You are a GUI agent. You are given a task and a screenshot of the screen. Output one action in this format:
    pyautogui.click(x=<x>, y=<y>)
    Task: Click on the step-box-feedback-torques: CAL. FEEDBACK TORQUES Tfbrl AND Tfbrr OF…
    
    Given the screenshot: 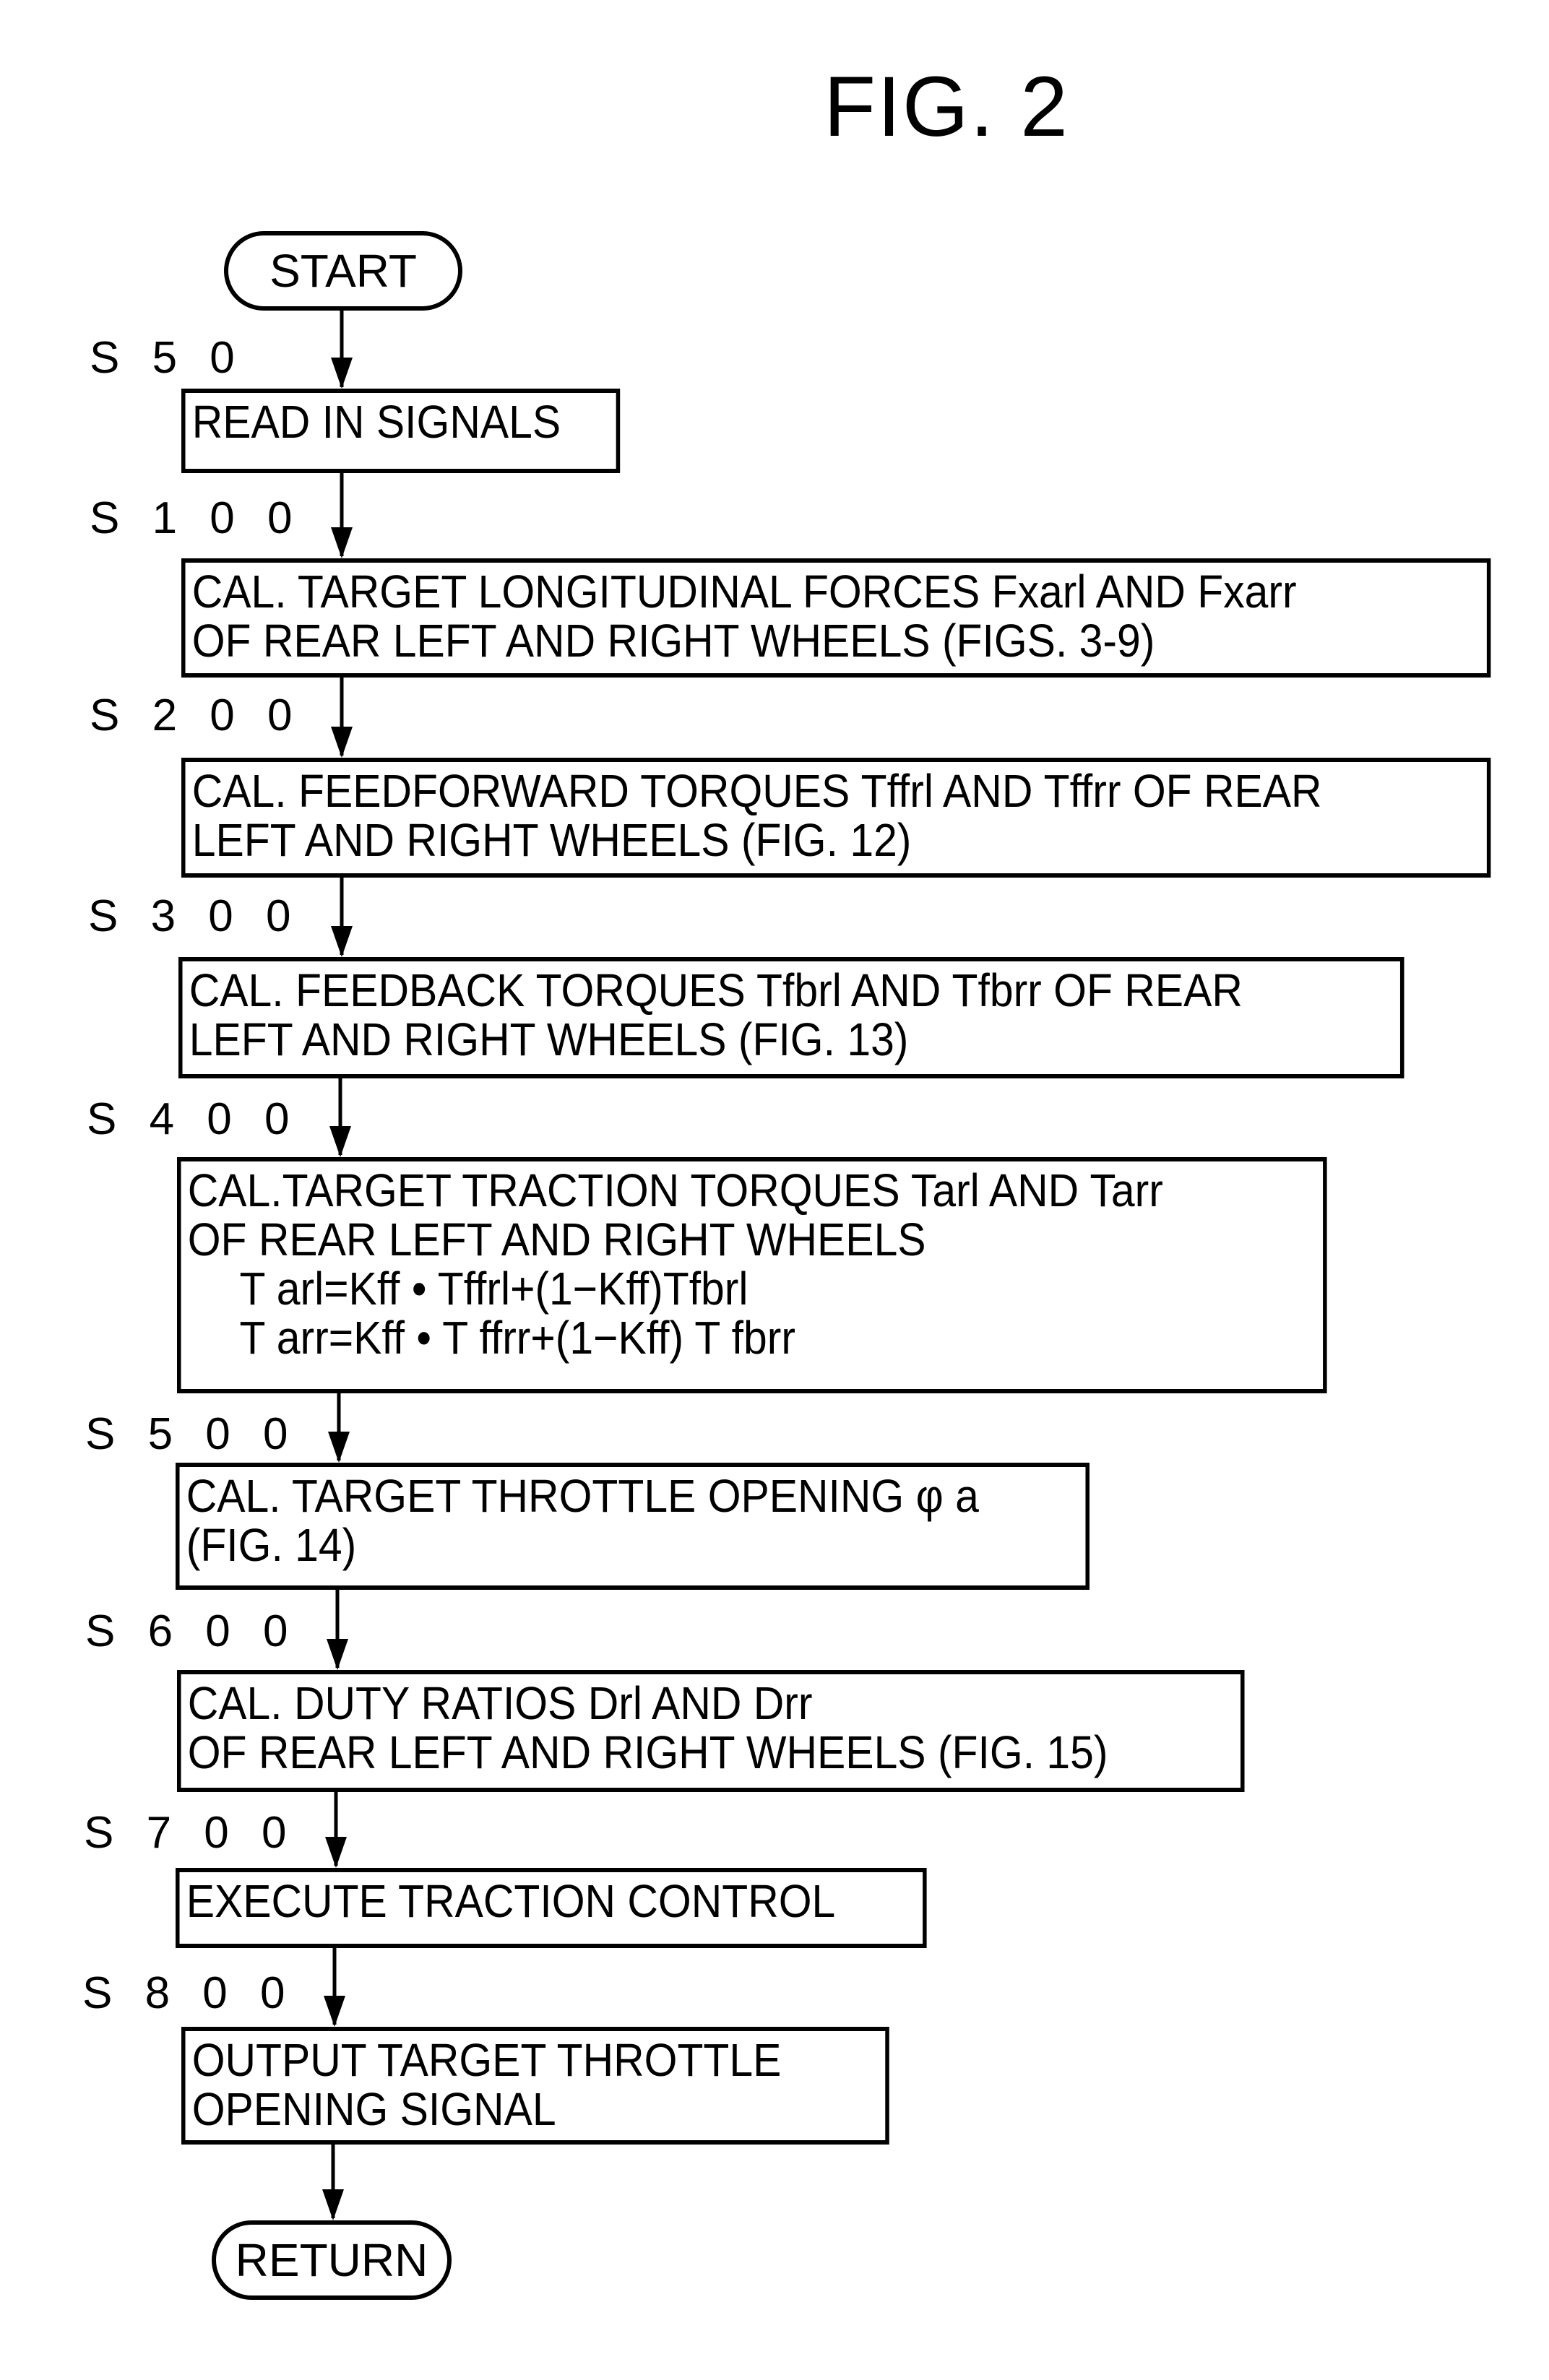 What is the action you would take?
    pyautogui.click(x=791, y=1017)
    